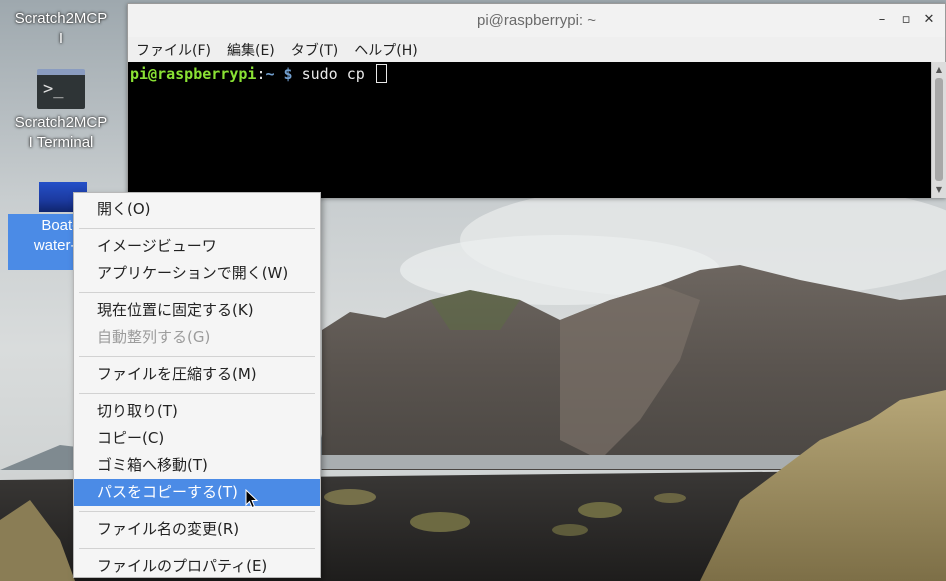  What do you see at coordinates (197, 310) in the screenshot?
I see `context-menu-item: 現在位置に固定する(K)` at bounding box center [197, 310].